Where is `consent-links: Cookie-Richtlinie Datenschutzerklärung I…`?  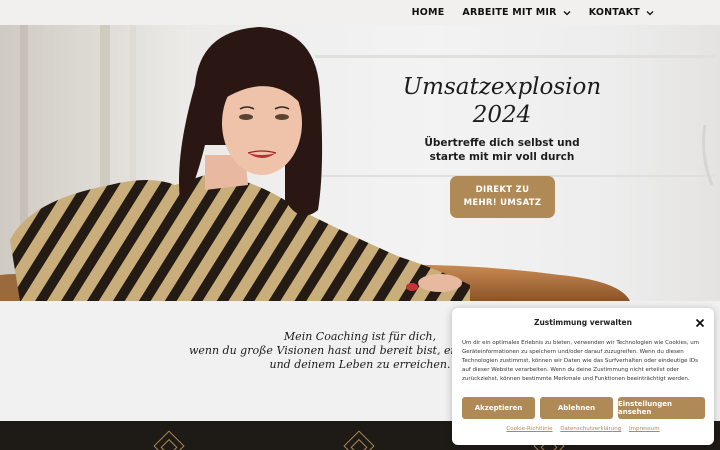
consent-links: Cookie-Richtlinie Datenschutzerklärung I… is located at coordinates (583, 429).